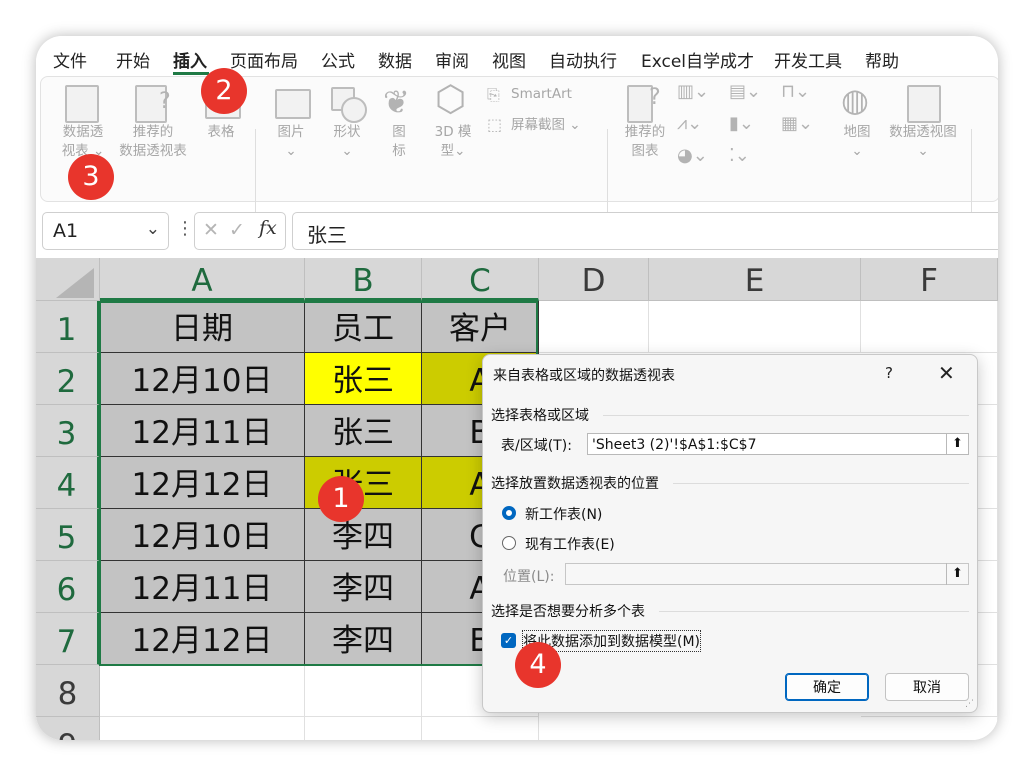 The height and width of the screenshot is (776, 1034). Describe the element at coordinates (185, 228) in the screenshot. I see `more-options-icon: ⋮` at that location.